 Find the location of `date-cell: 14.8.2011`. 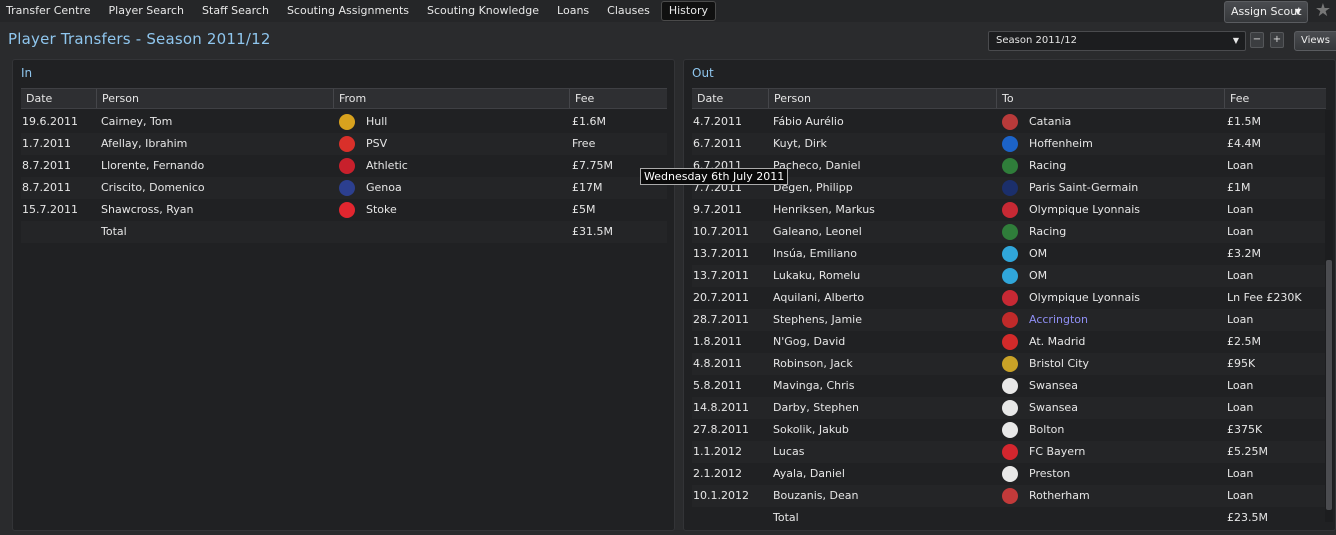

date-cell: 14.8.2011 is located at coordinates (721, 407).